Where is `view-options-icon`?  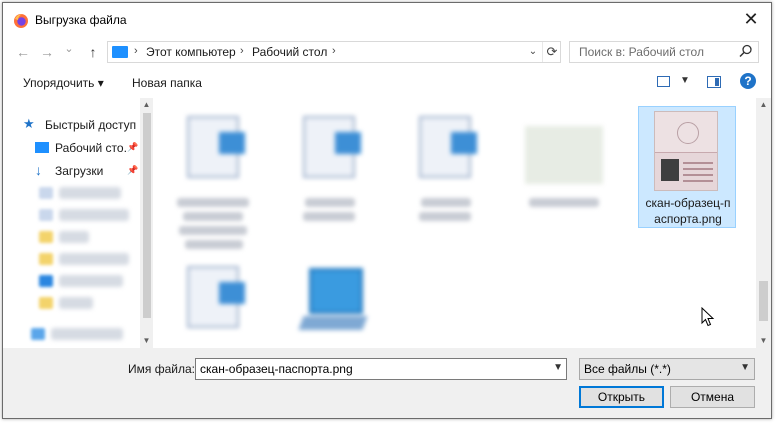 view-options-icon is located at coordinates (663, 81).